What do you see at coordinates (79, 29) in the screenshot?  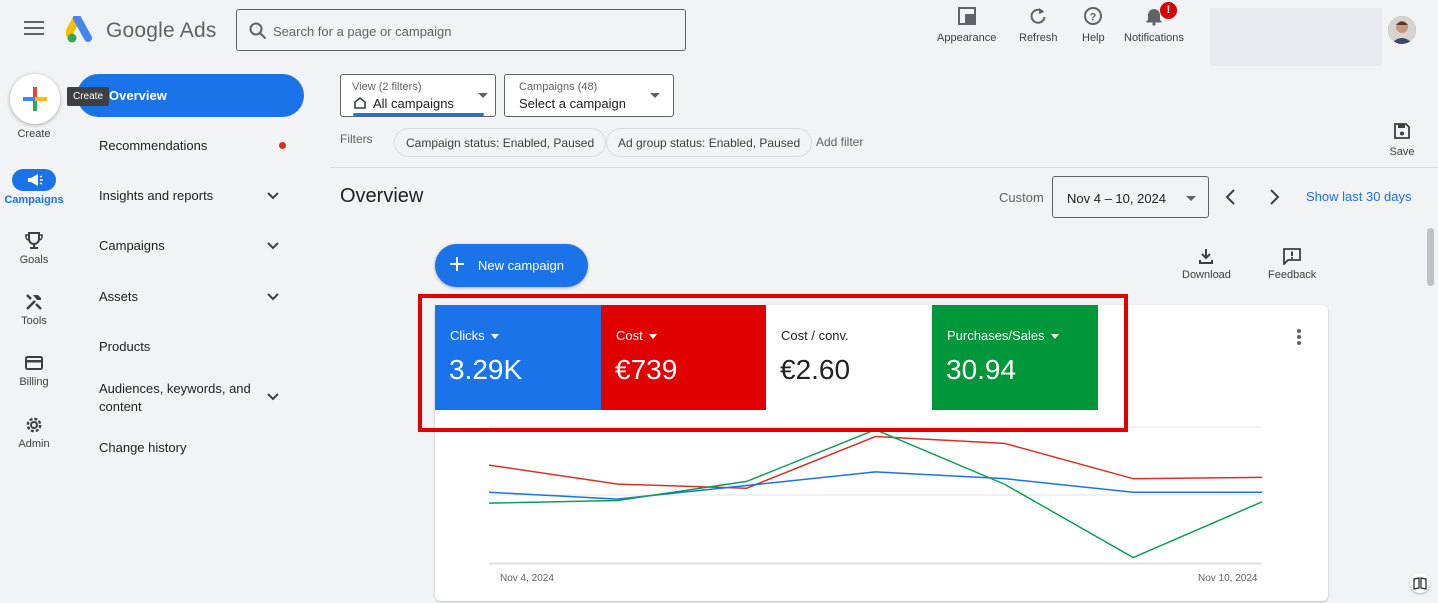 I see `google-ads-logo` at bounding box center [79, 29].